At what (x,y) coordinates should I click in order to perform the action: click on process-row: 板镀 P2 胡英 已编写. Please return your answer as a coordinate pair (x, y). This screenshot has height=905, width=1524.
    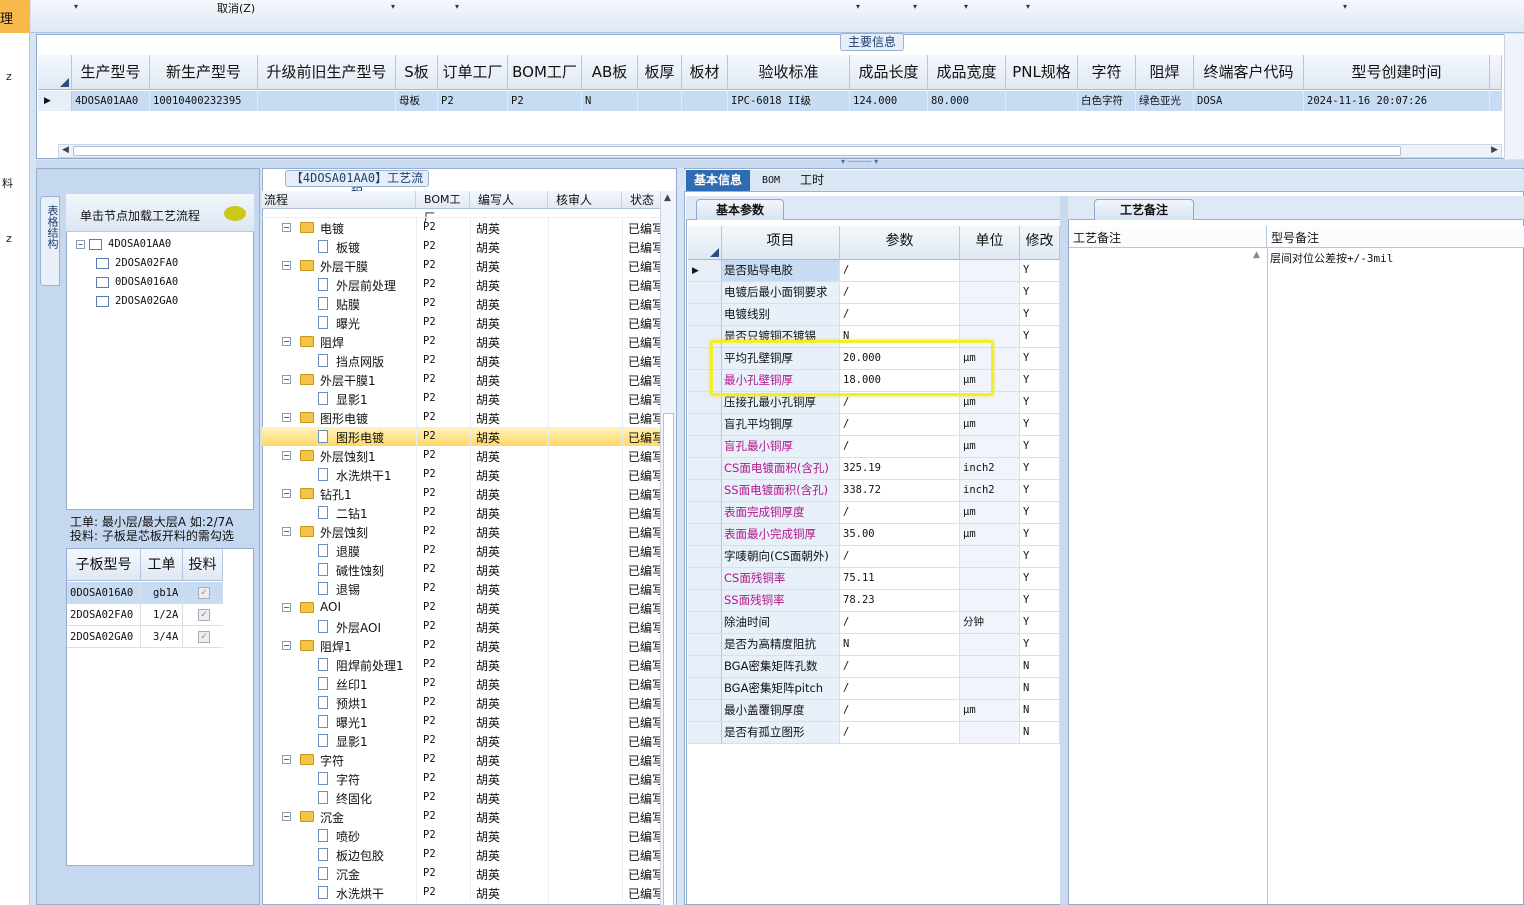
    Looking at the image, I should click on (462, 246).